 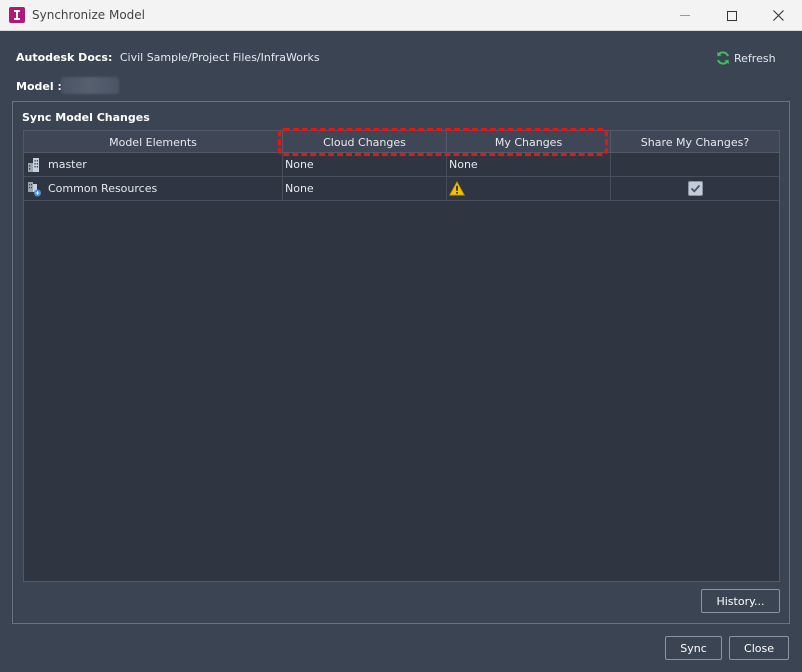 I want to click on column-header-model-elements: Model Elements, so click(x=153, y=142).